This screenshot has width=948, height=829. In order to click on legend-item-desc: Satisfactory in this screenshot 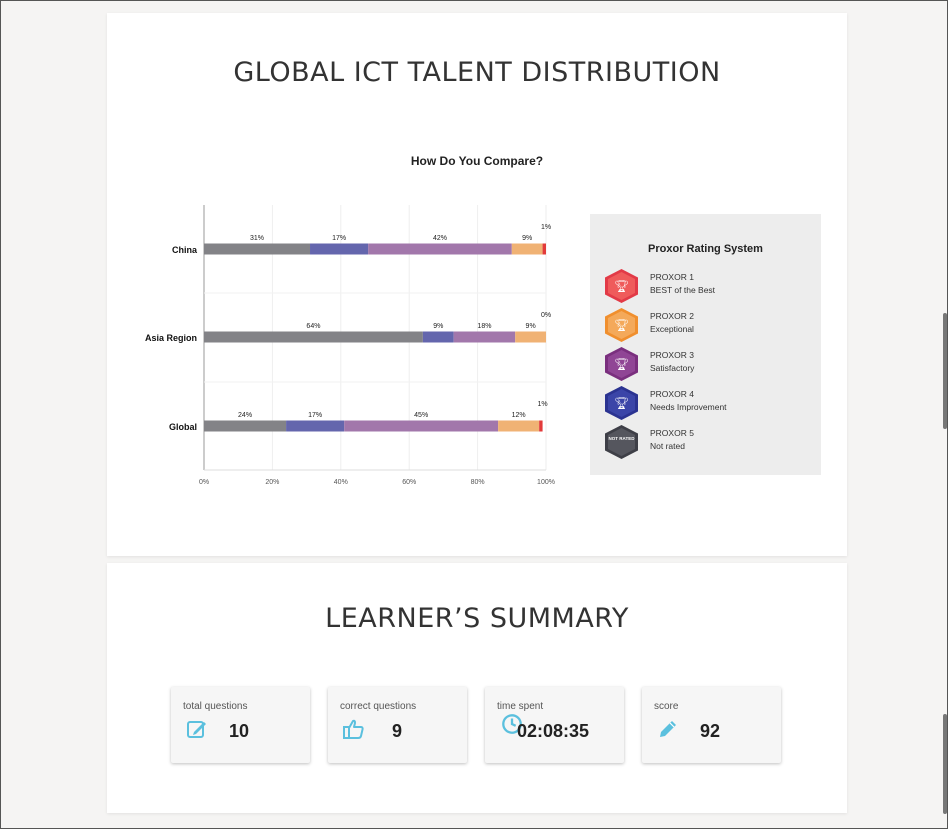, I will do `click(672, 368)`.